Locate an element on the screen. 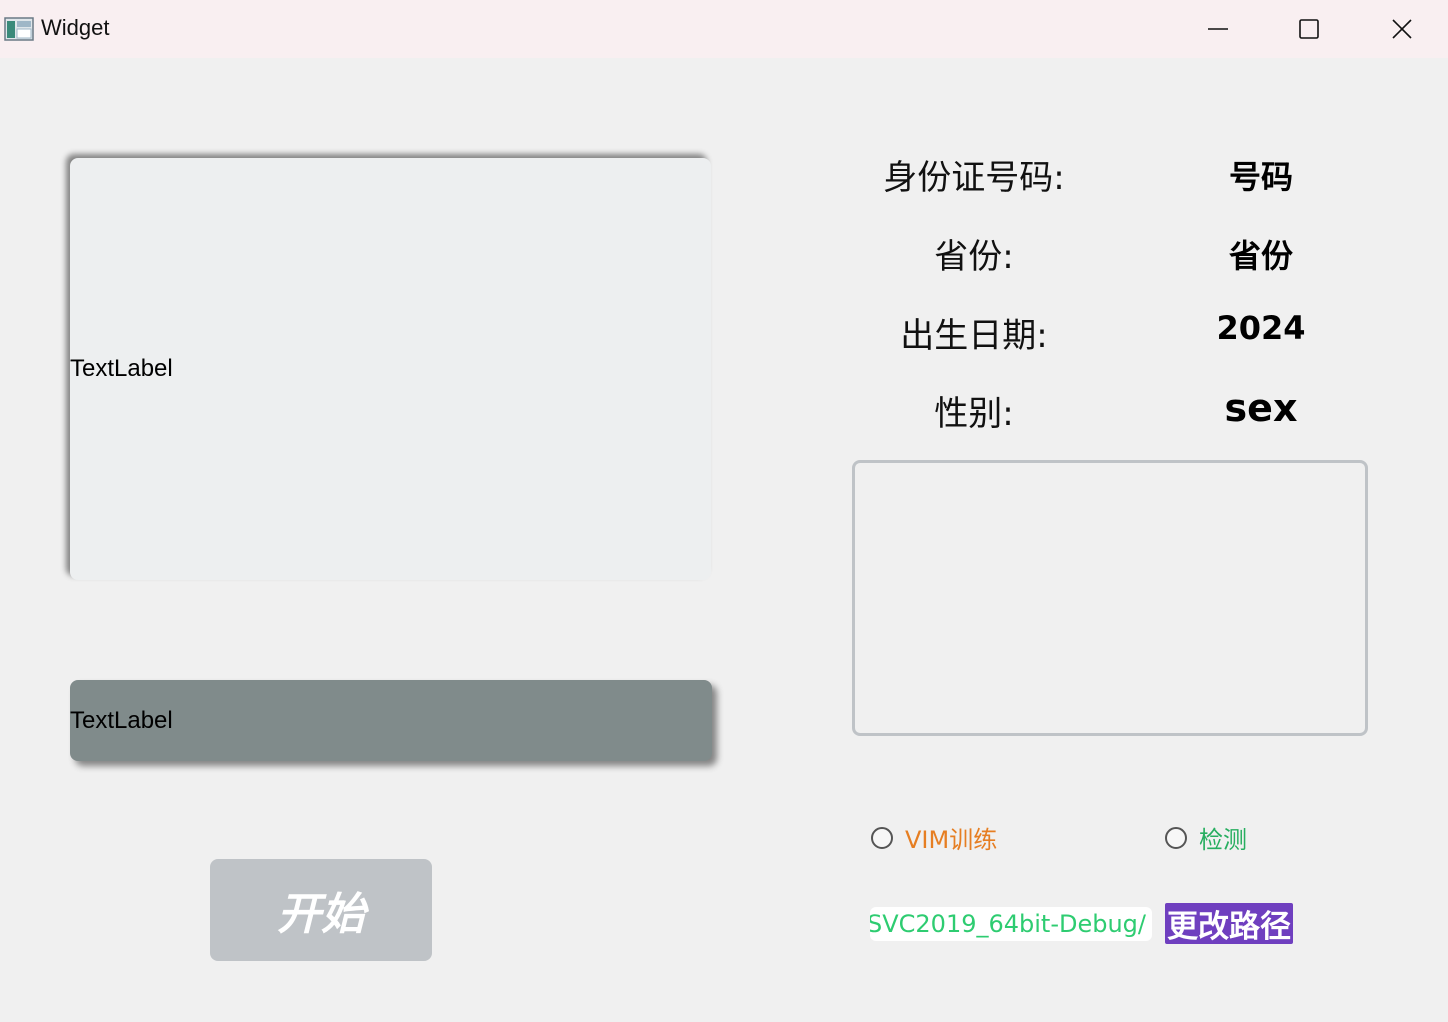  gender-value: sex is located at coordinates (1261, 408).